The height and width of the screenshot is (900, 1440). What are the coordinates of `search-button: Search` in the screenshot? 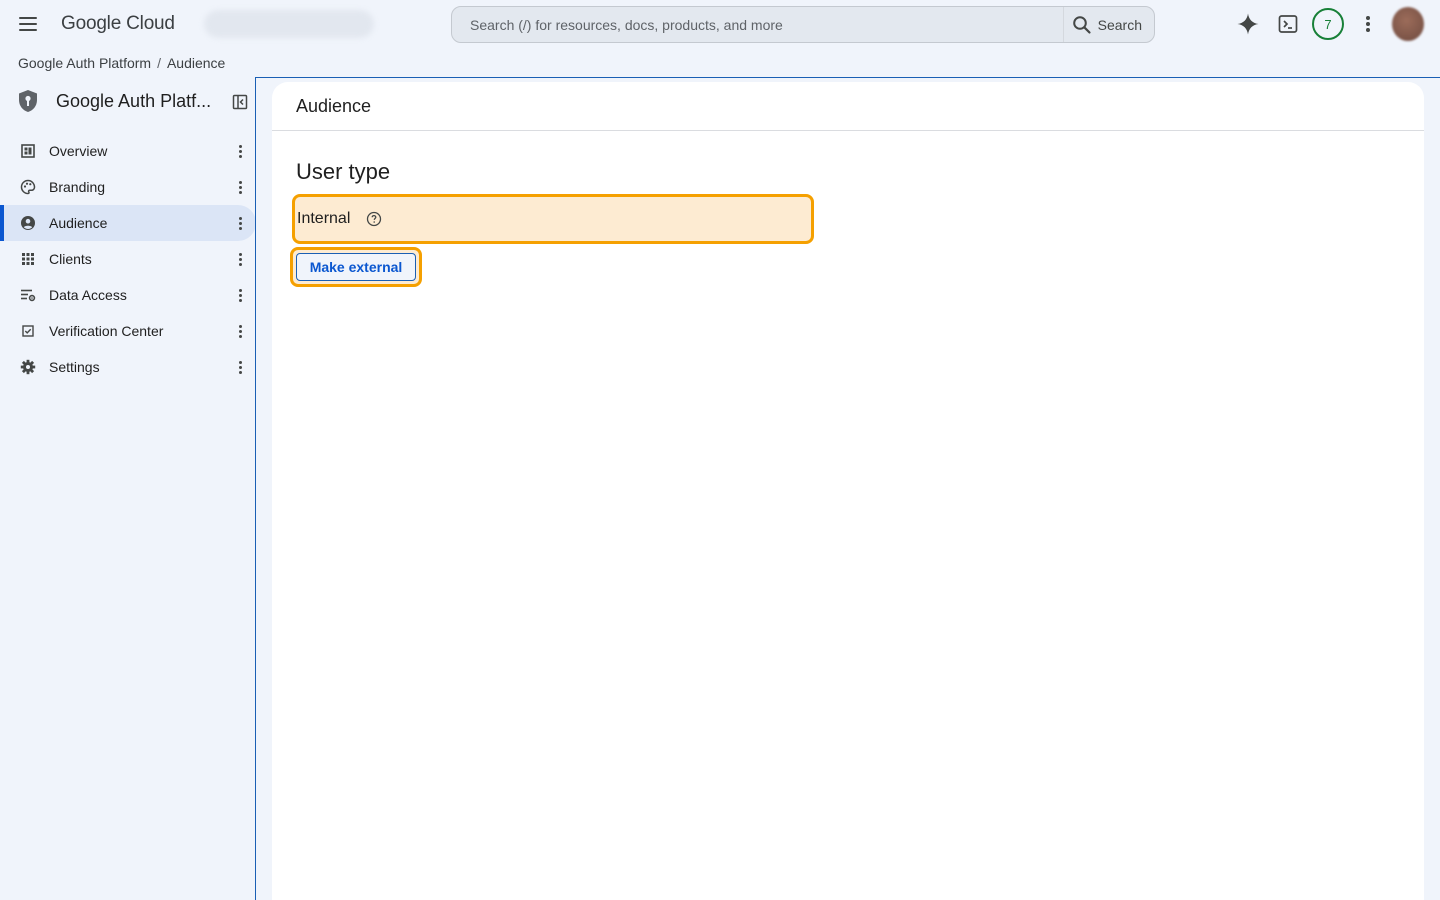 It's located at (1108, 24).